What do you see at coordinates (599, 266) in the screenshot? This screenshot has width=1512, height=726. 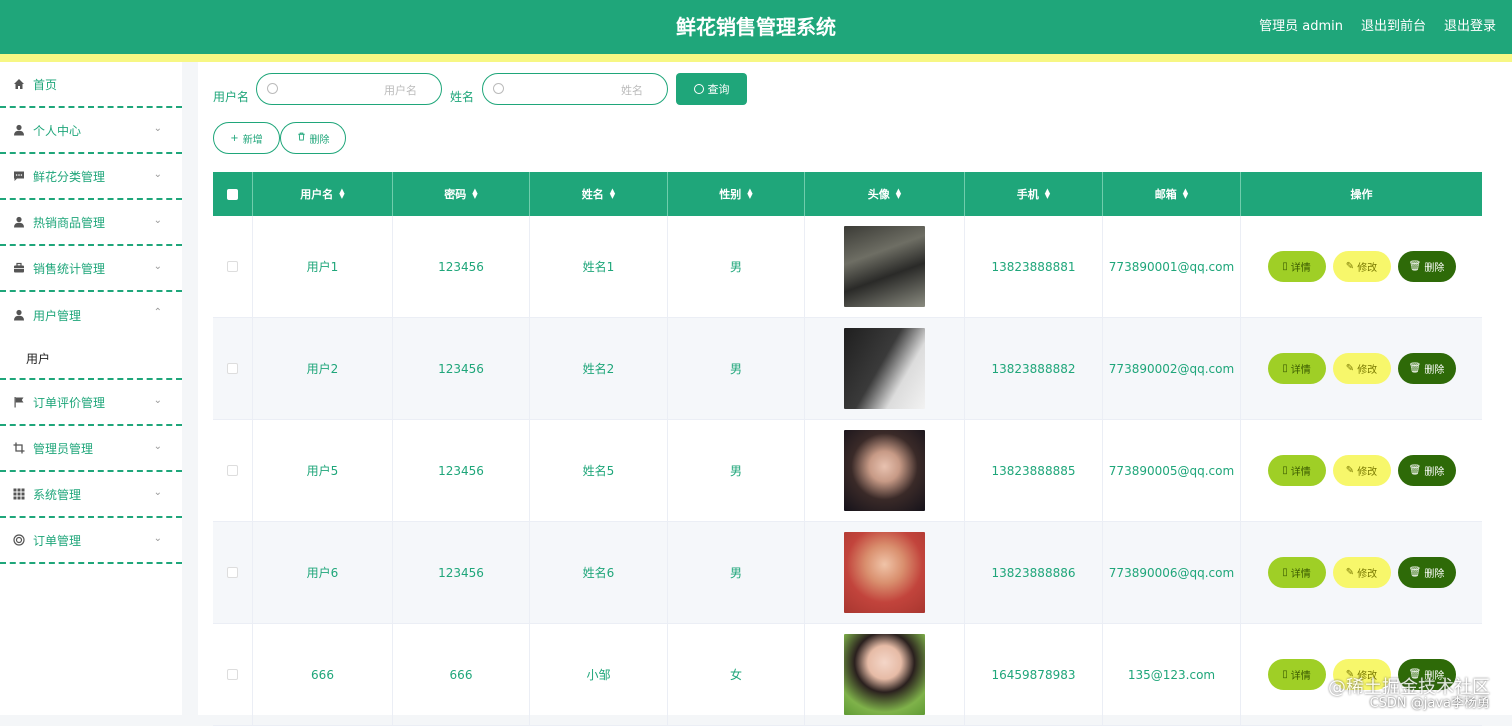 I see `cell-name: 姓名1` at bounding box center [599, 266].